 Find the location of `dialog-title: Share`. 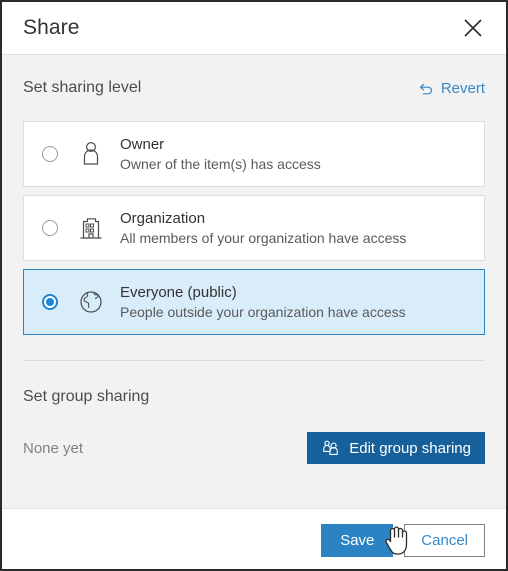

dialog-title: Share is located at coordinates (51, 27).